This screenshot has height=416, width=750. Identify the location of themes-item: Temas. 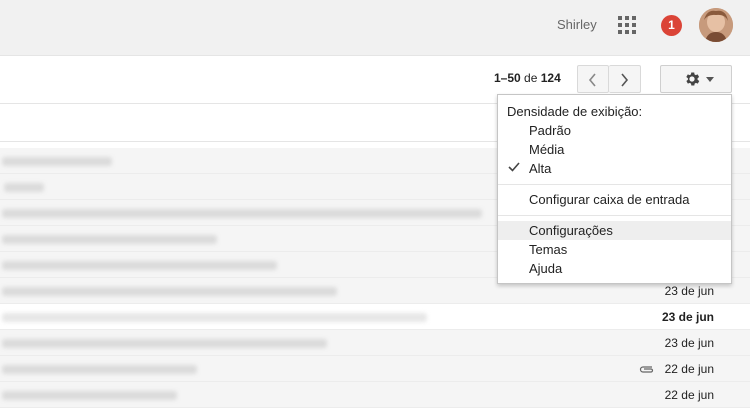
(614, 249).